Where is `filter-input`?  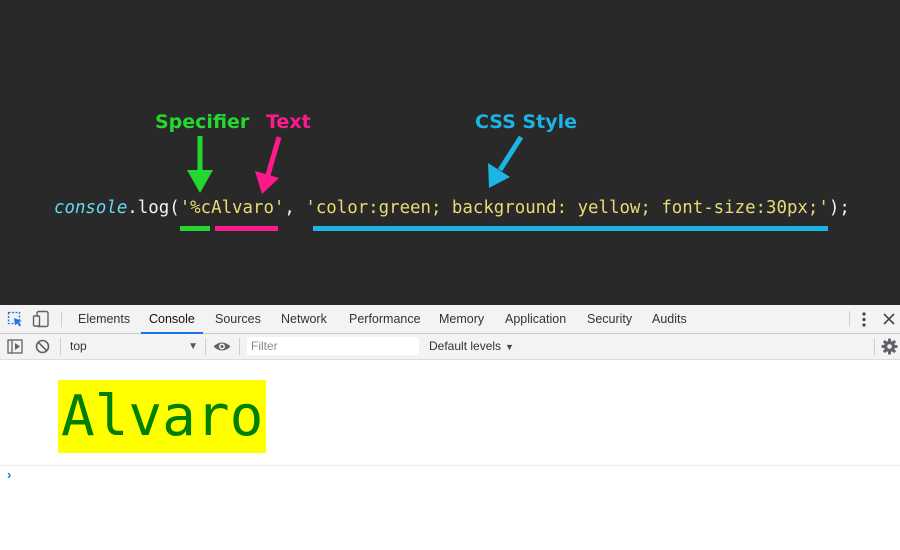
filter-input is located at coordinates (333, 346).